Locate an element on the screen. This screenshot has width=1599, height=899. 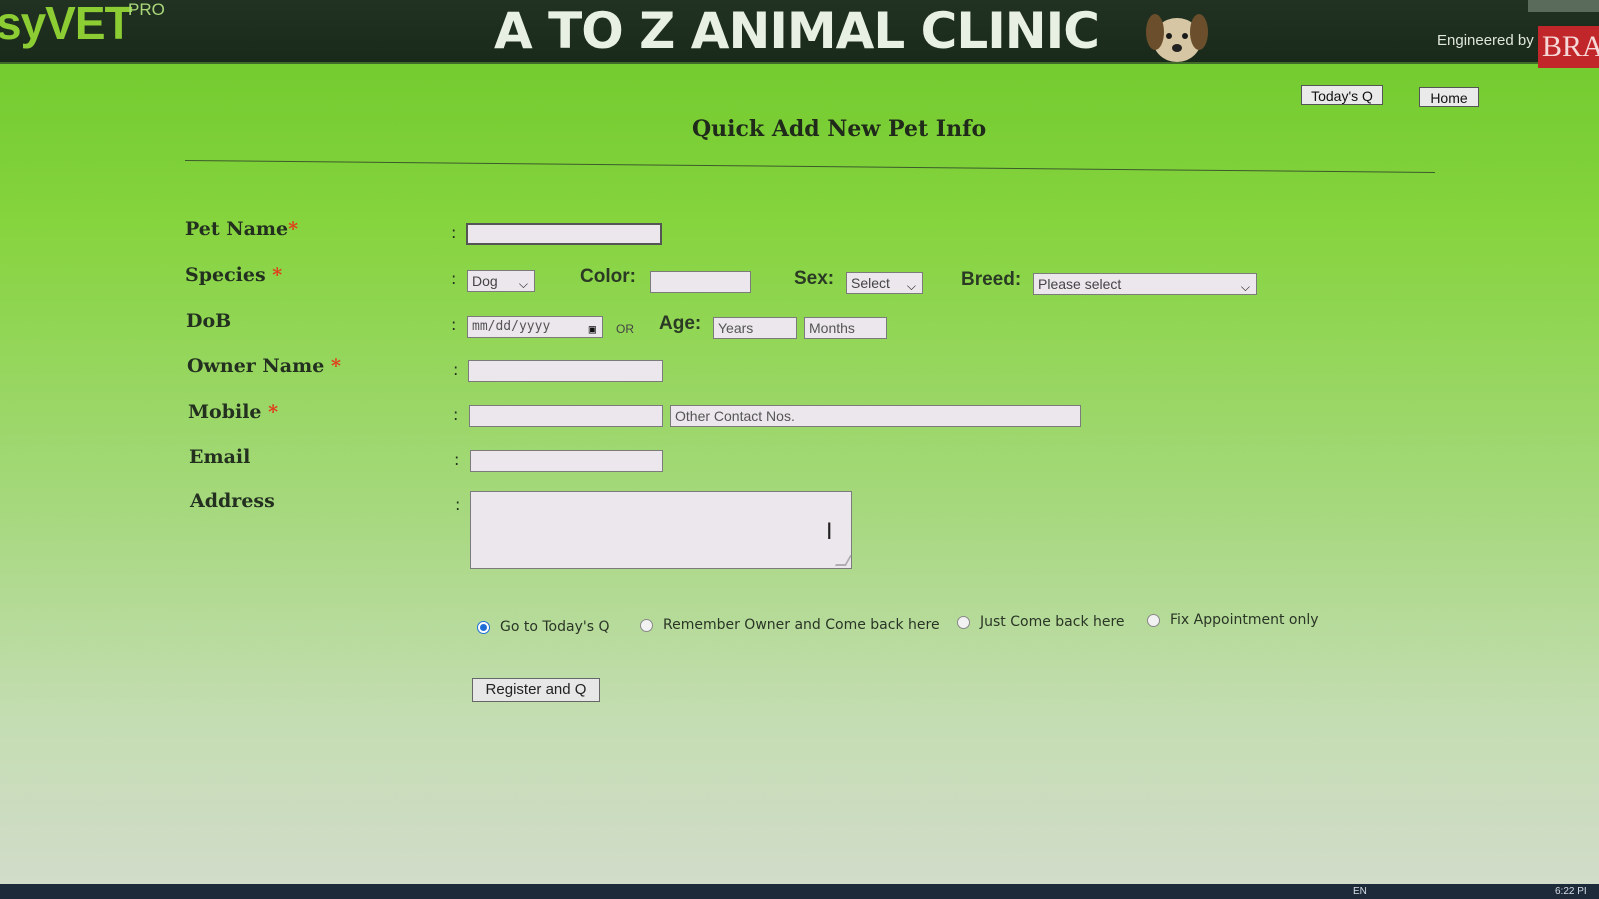
age-label: Age: is located at coordinates (680, 323).